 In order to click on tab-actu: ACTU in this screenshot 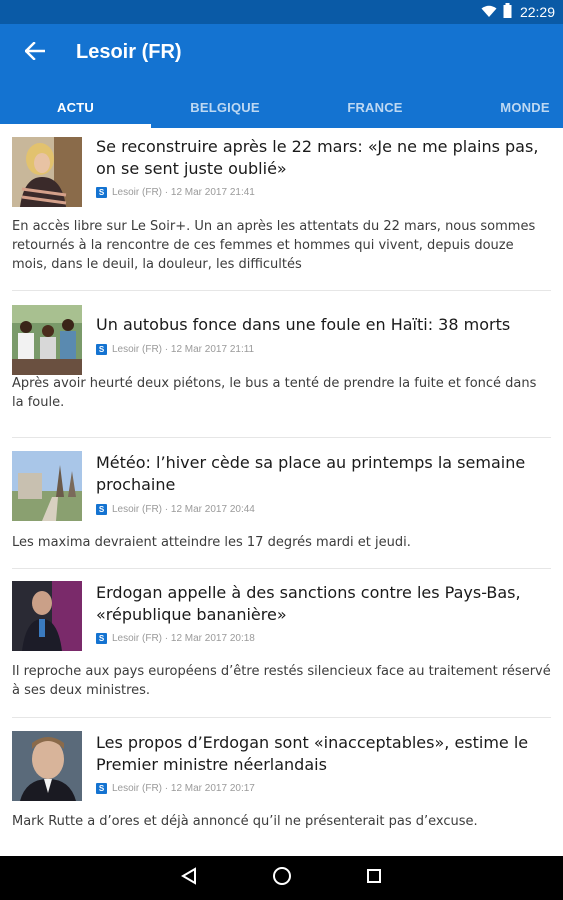, I will do `click(75, 107)`.